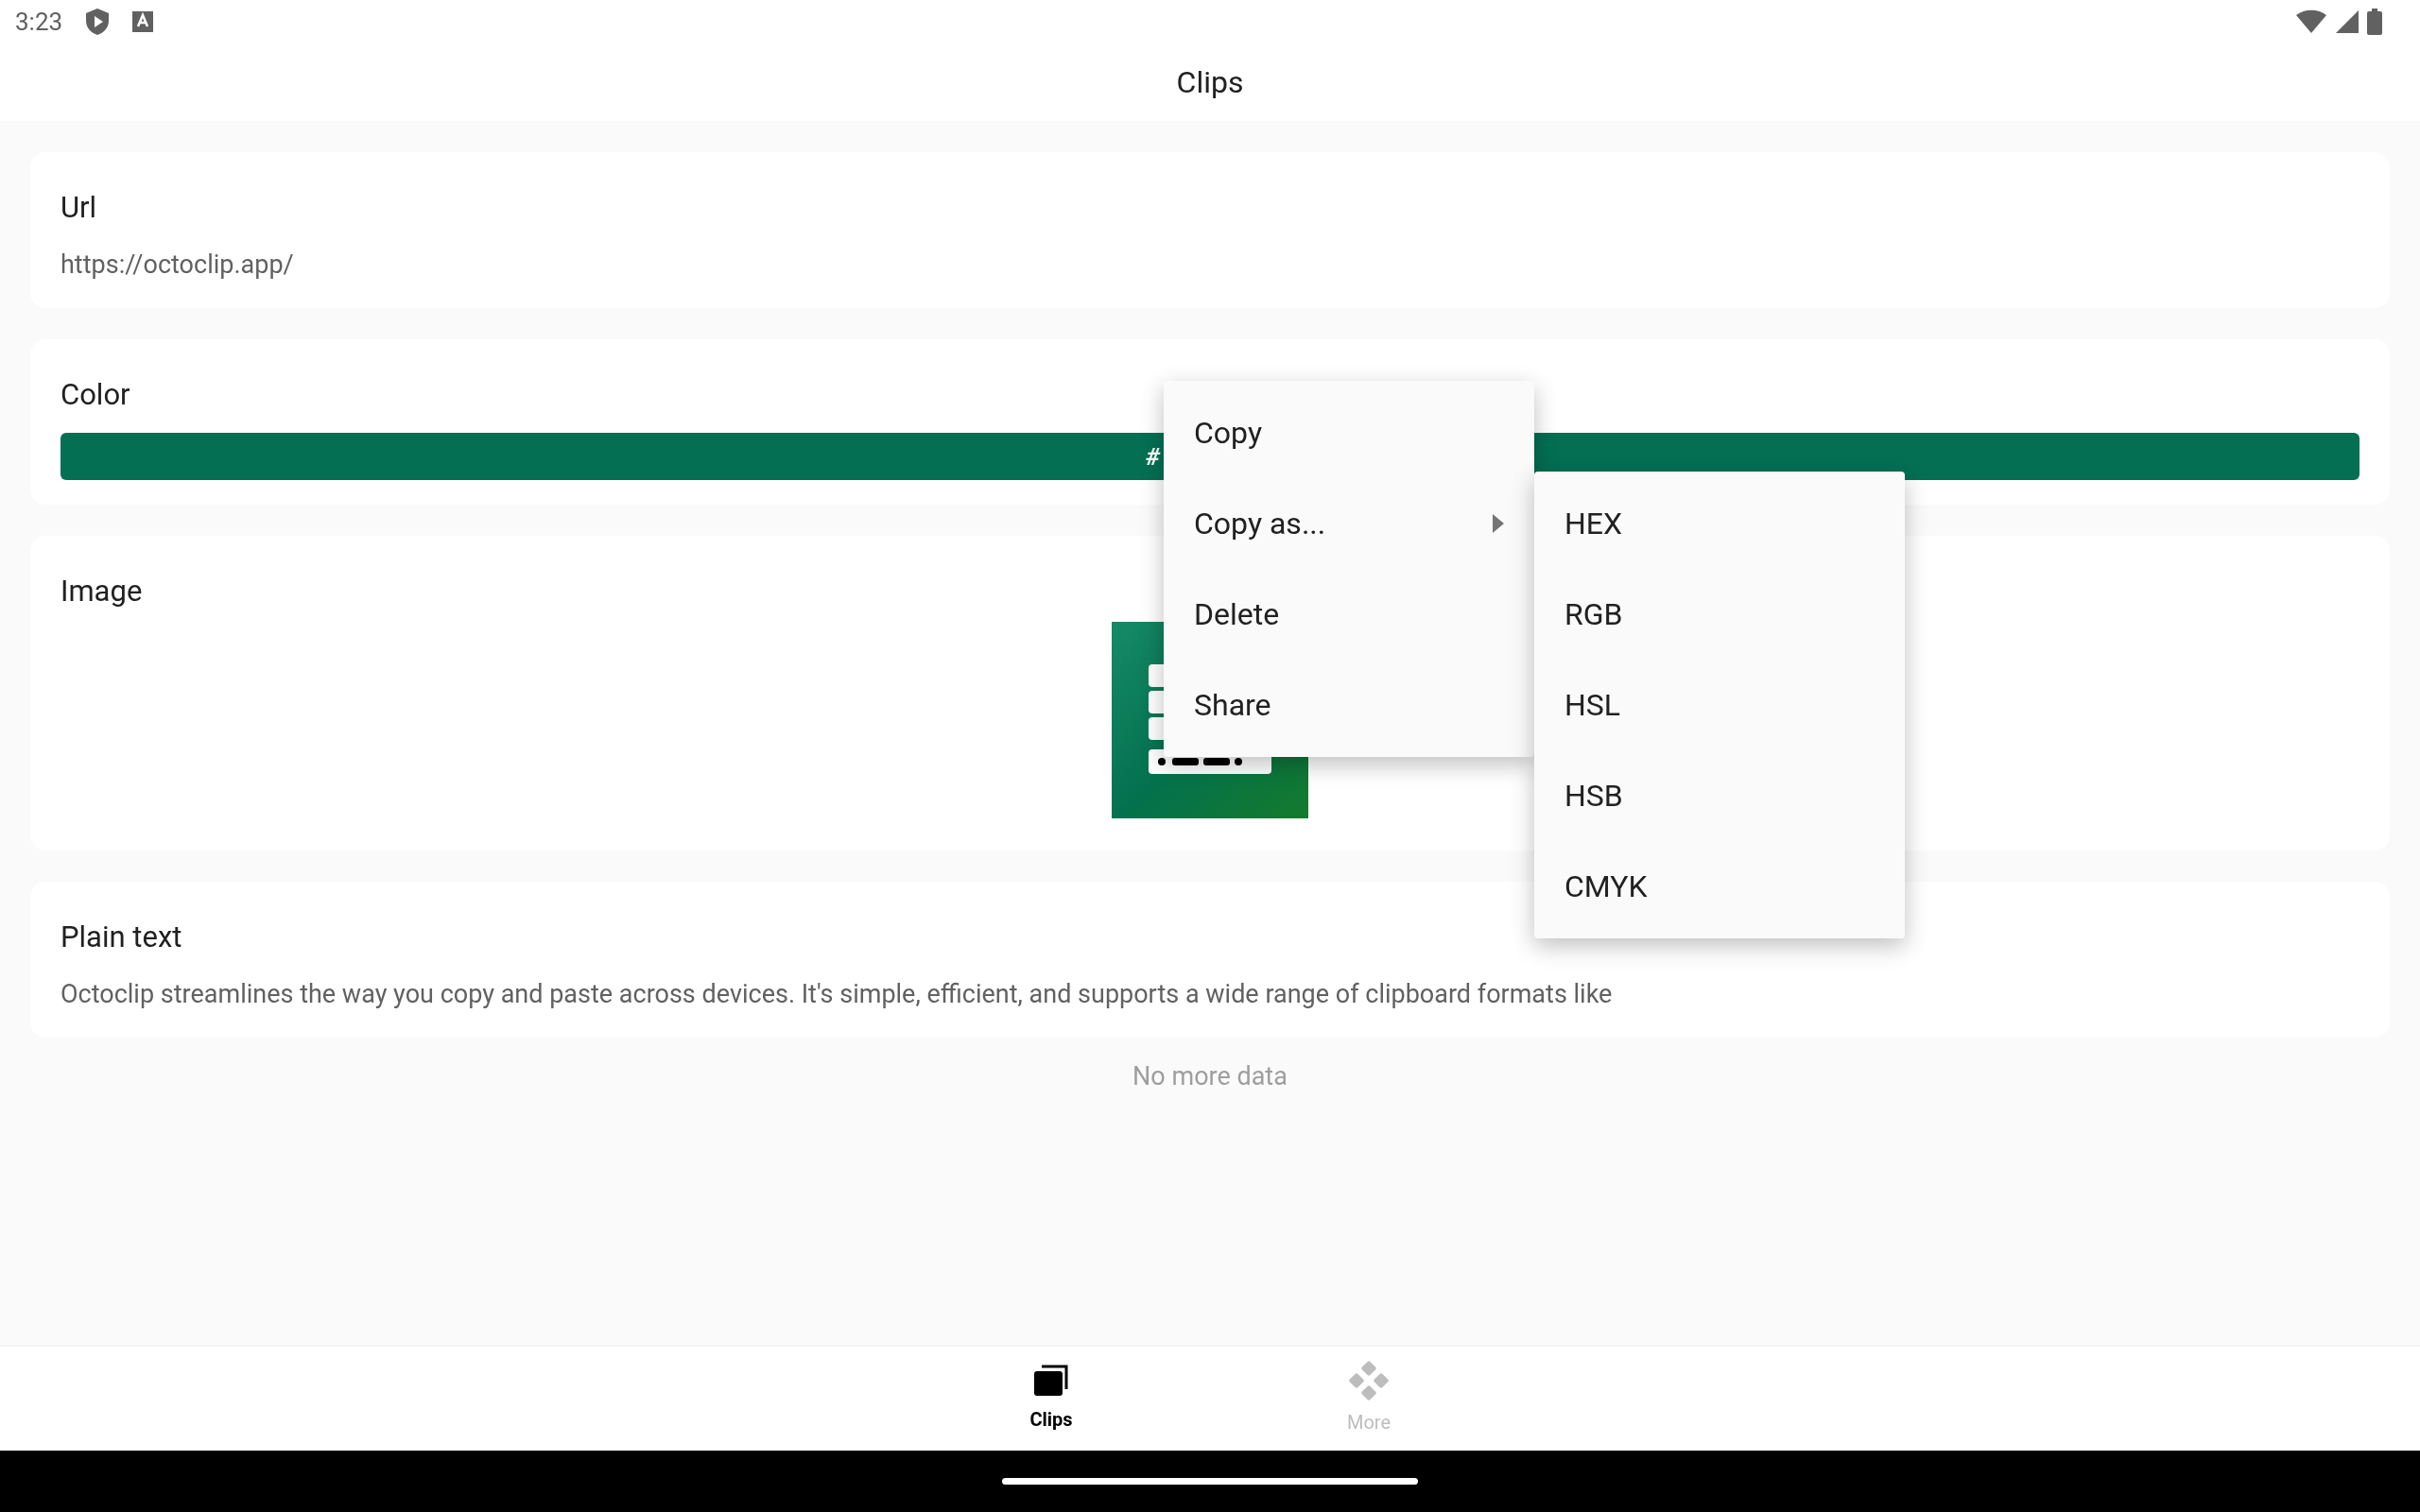 This screenshot has width=2420, height=1512. What do you see at coordinates (121, 937) in the screenshot?
I see `clip-type-label: Plain text` at bounding box center [121, 937].